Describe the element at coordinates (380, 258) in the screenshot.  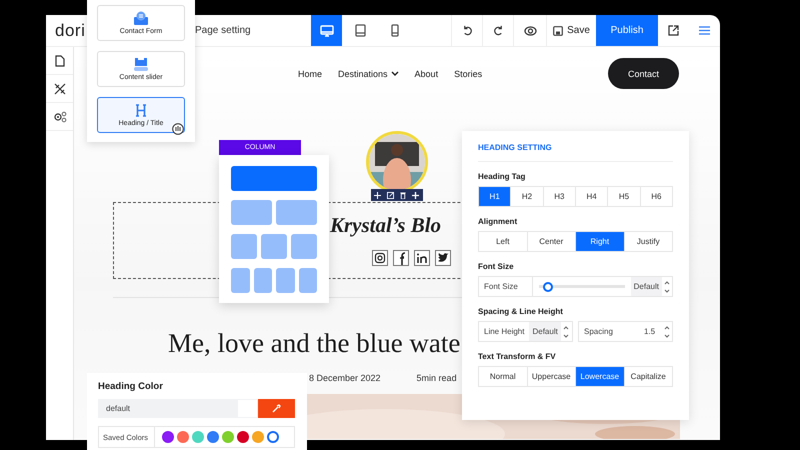
I see `instagram-icon` at that location.